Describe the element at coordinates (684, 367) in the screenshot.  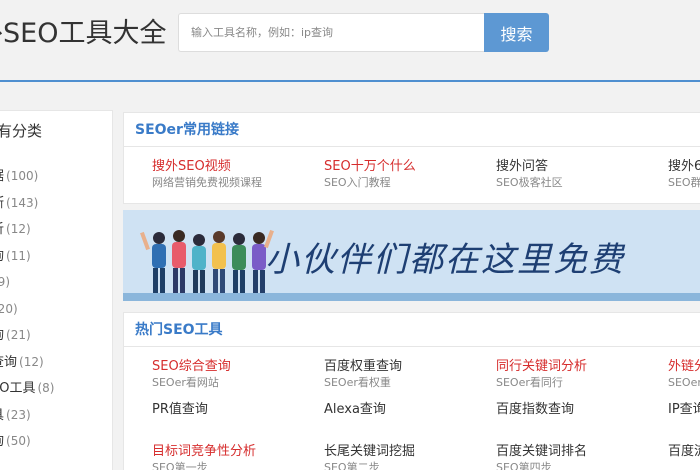
I see `tool-name: 外链分` at that location.